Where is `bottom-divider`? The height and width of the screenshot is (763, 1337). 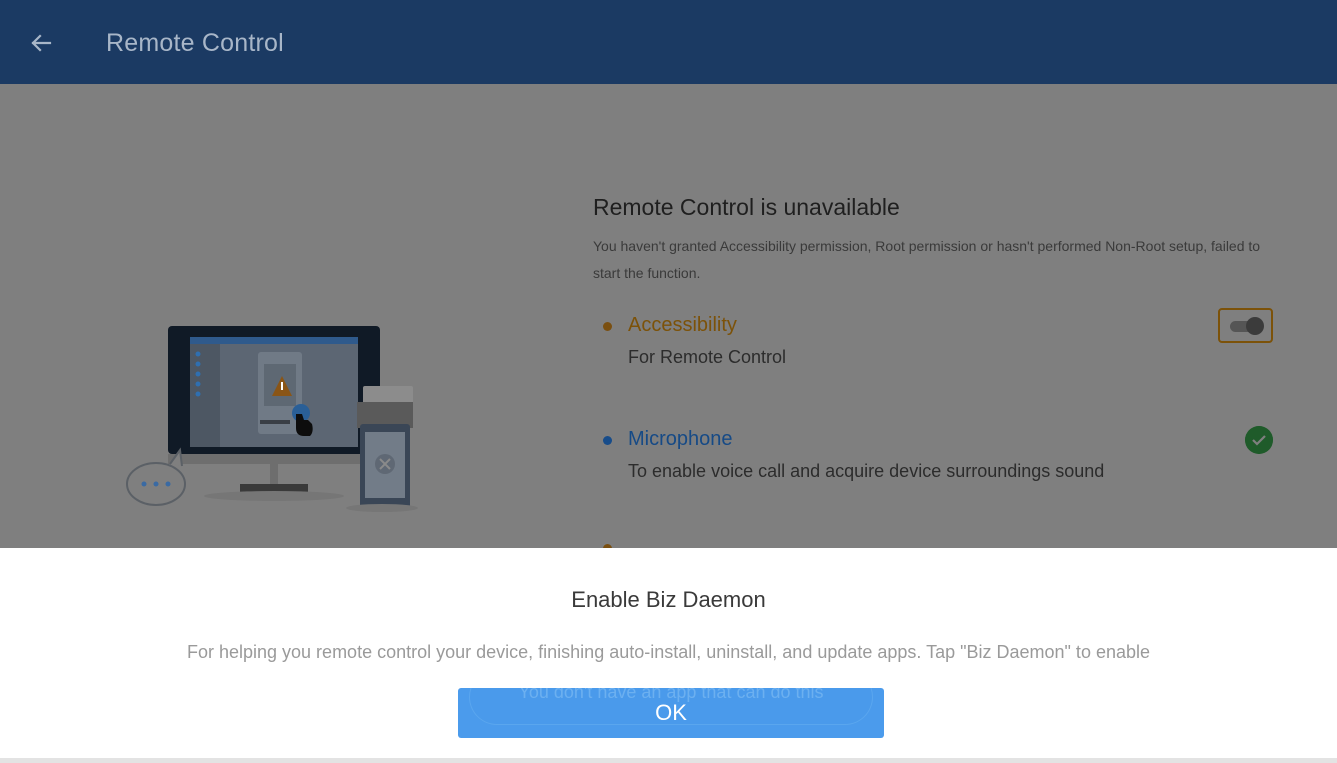
bottom-divider is located at coordinates (668, 760).